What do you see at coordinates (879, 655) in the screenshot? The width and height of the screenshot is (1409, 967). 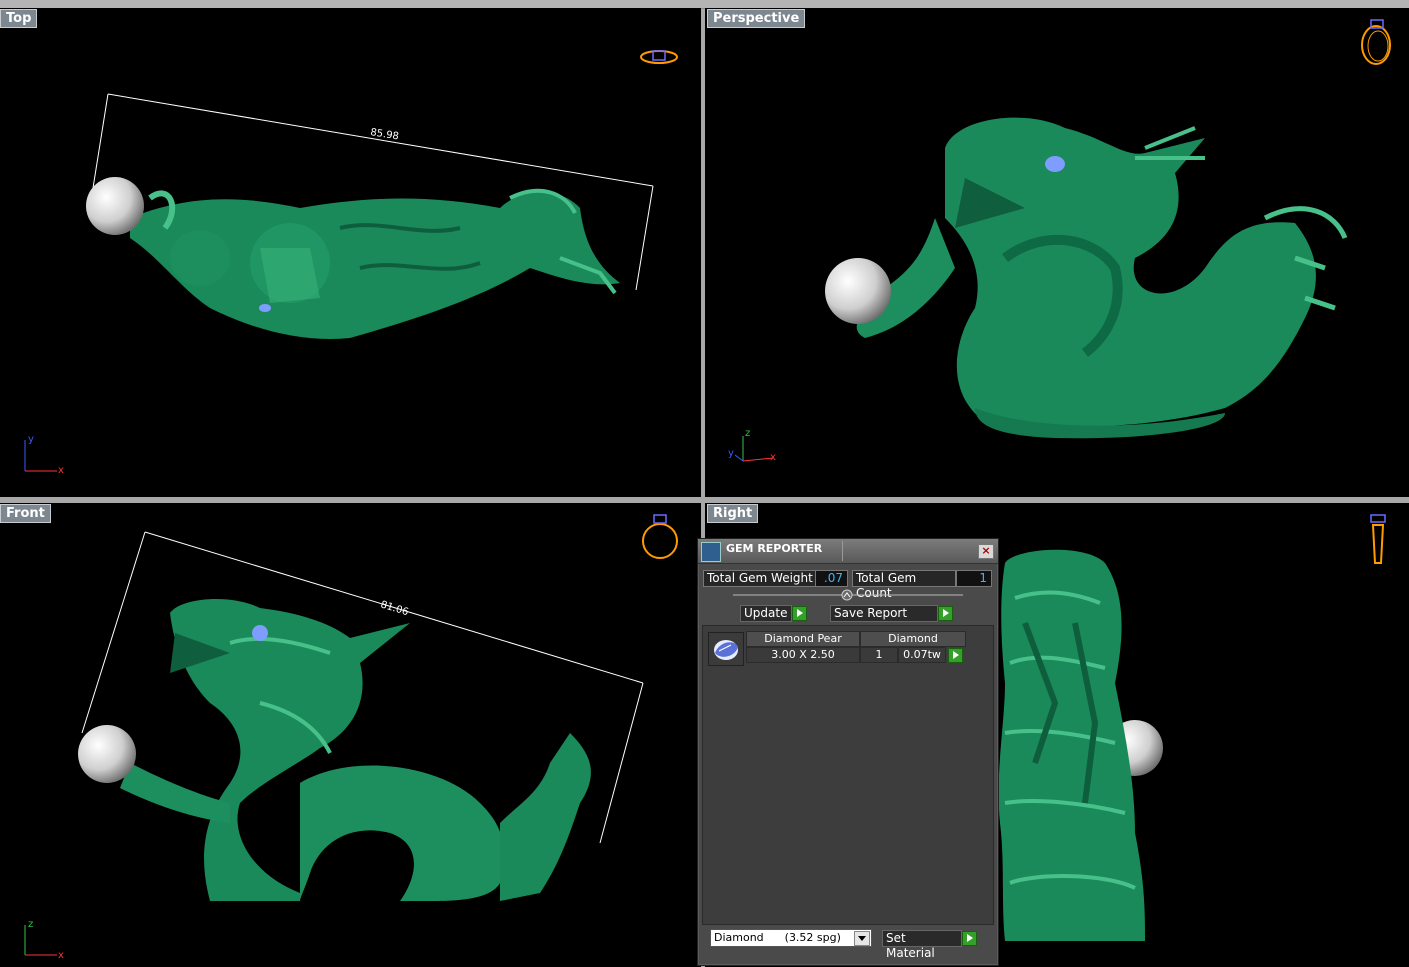 I see `gem-count: 1` at bounding box center [879, 655].